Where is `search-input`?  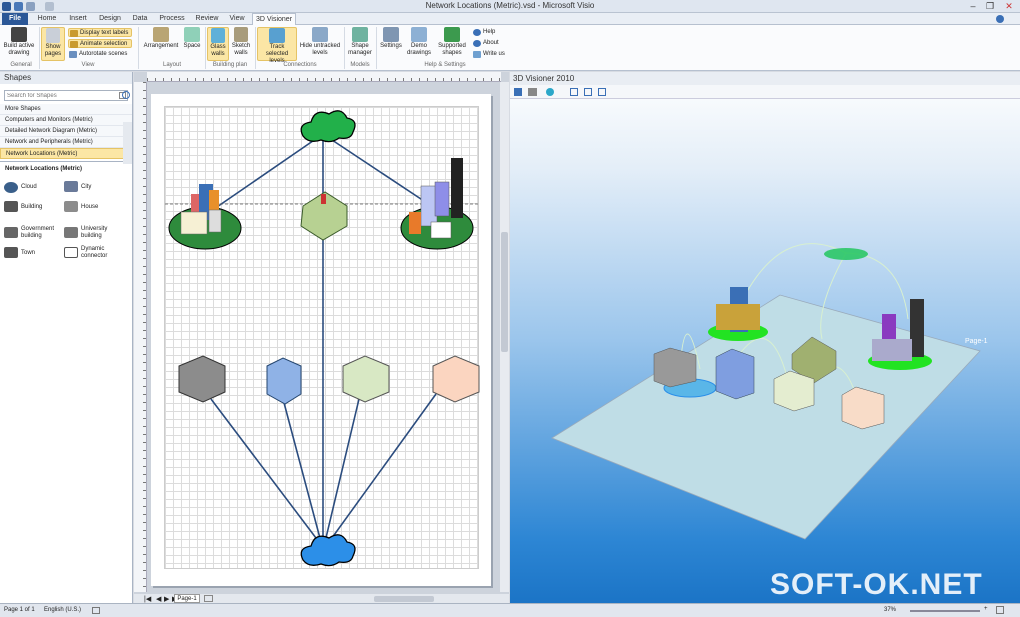 search-input is located at coordinates (55, 95).